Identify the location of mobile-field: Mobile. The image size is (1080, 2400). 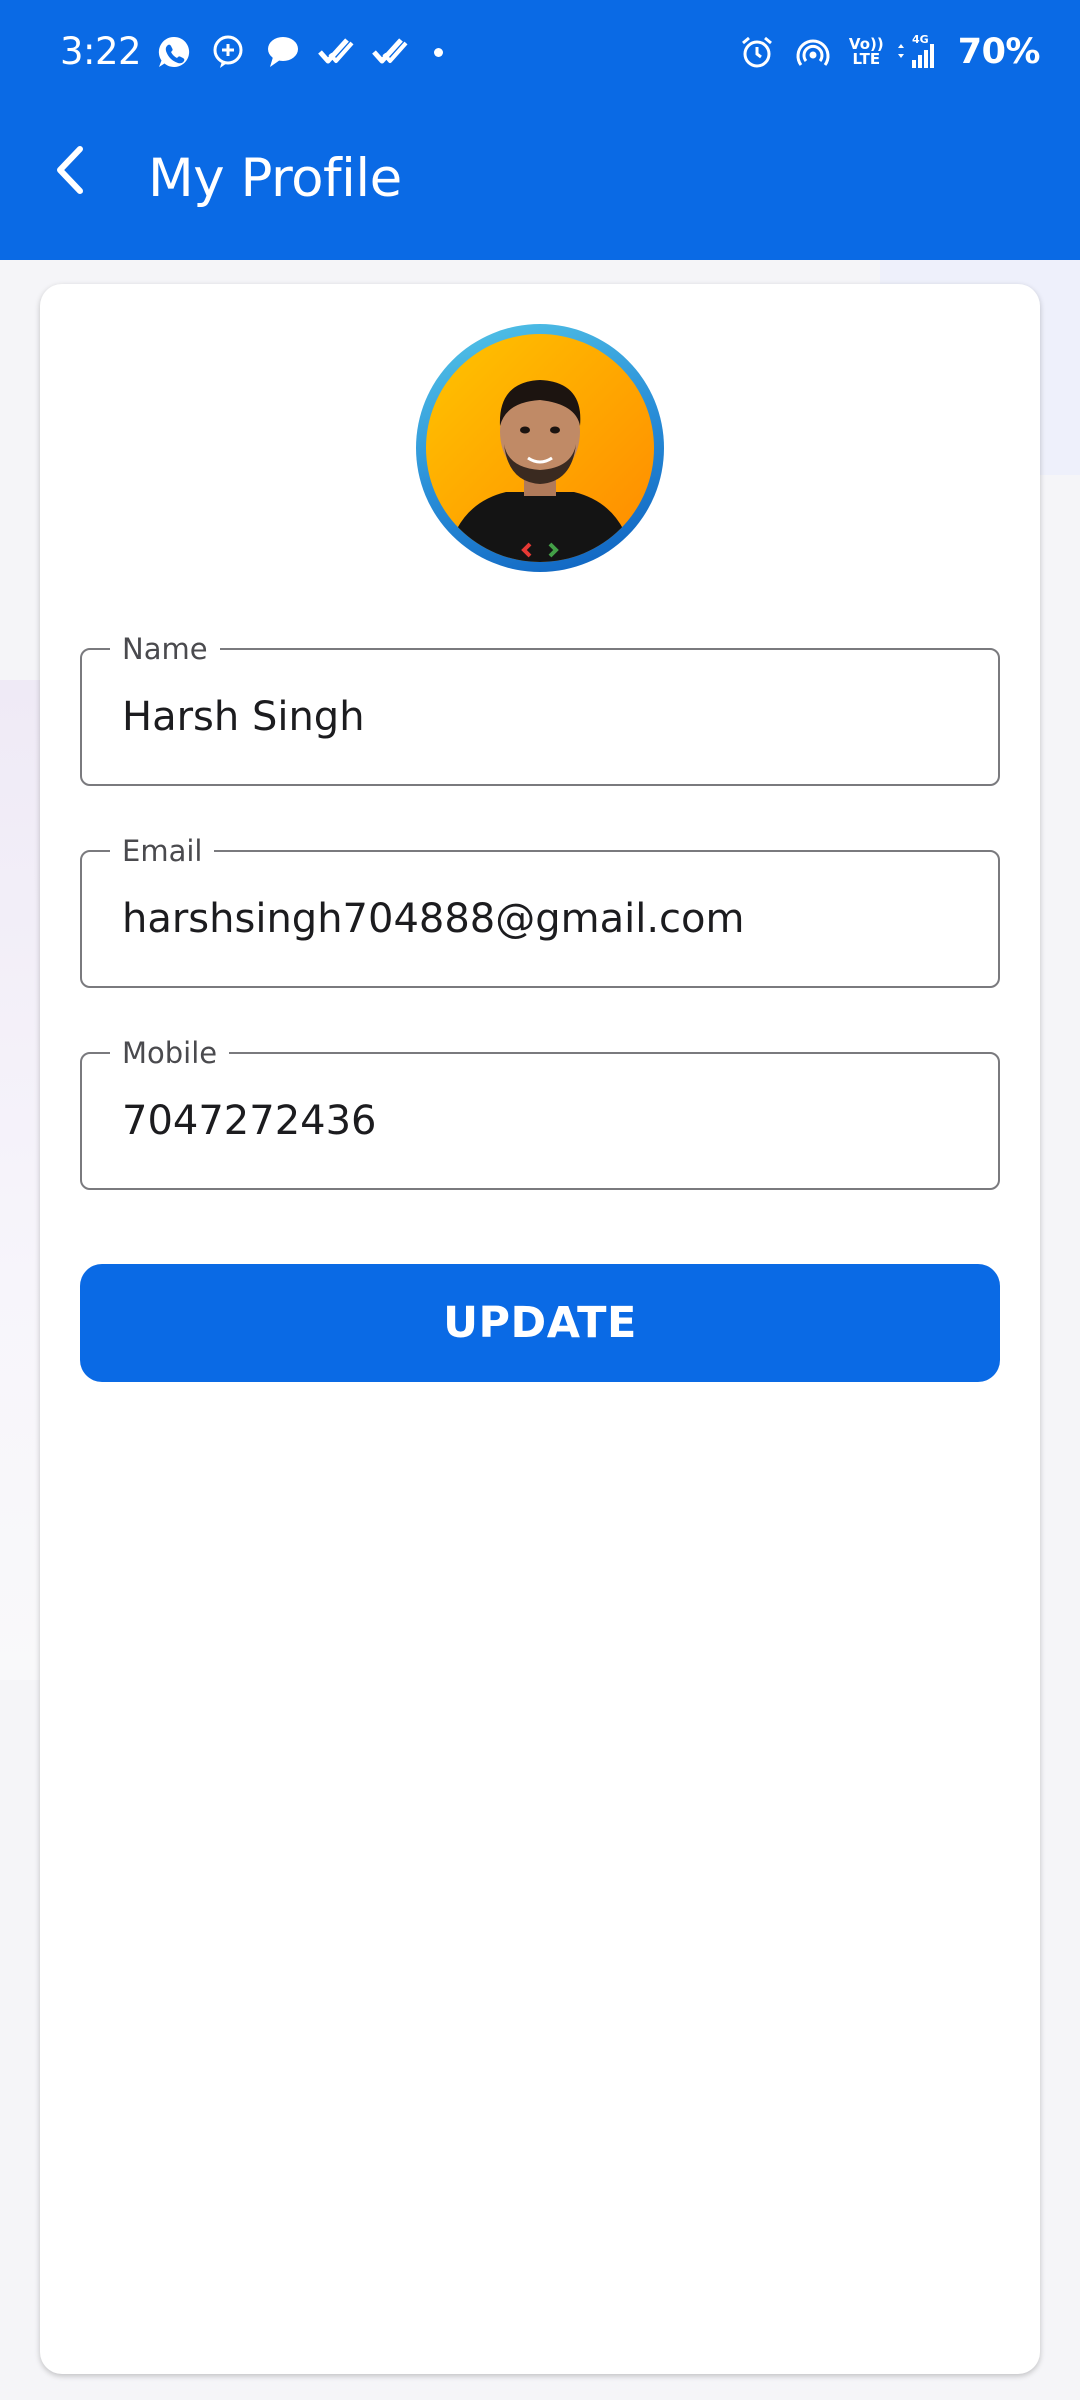
(540, 1114).